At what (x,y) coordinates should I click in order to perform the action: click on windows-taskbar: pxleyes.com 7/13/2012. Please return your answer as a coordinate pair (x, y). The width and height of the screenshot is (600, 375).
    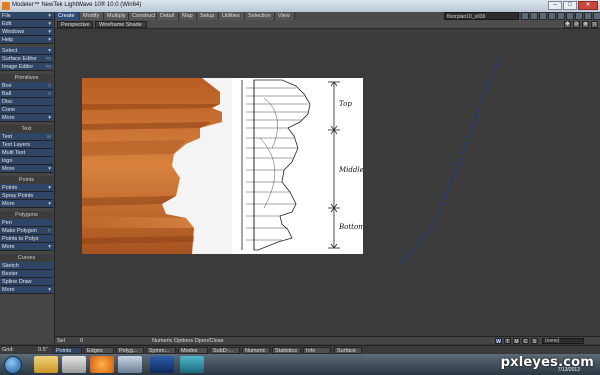
    Looking at the image, I should click on (300, 364).